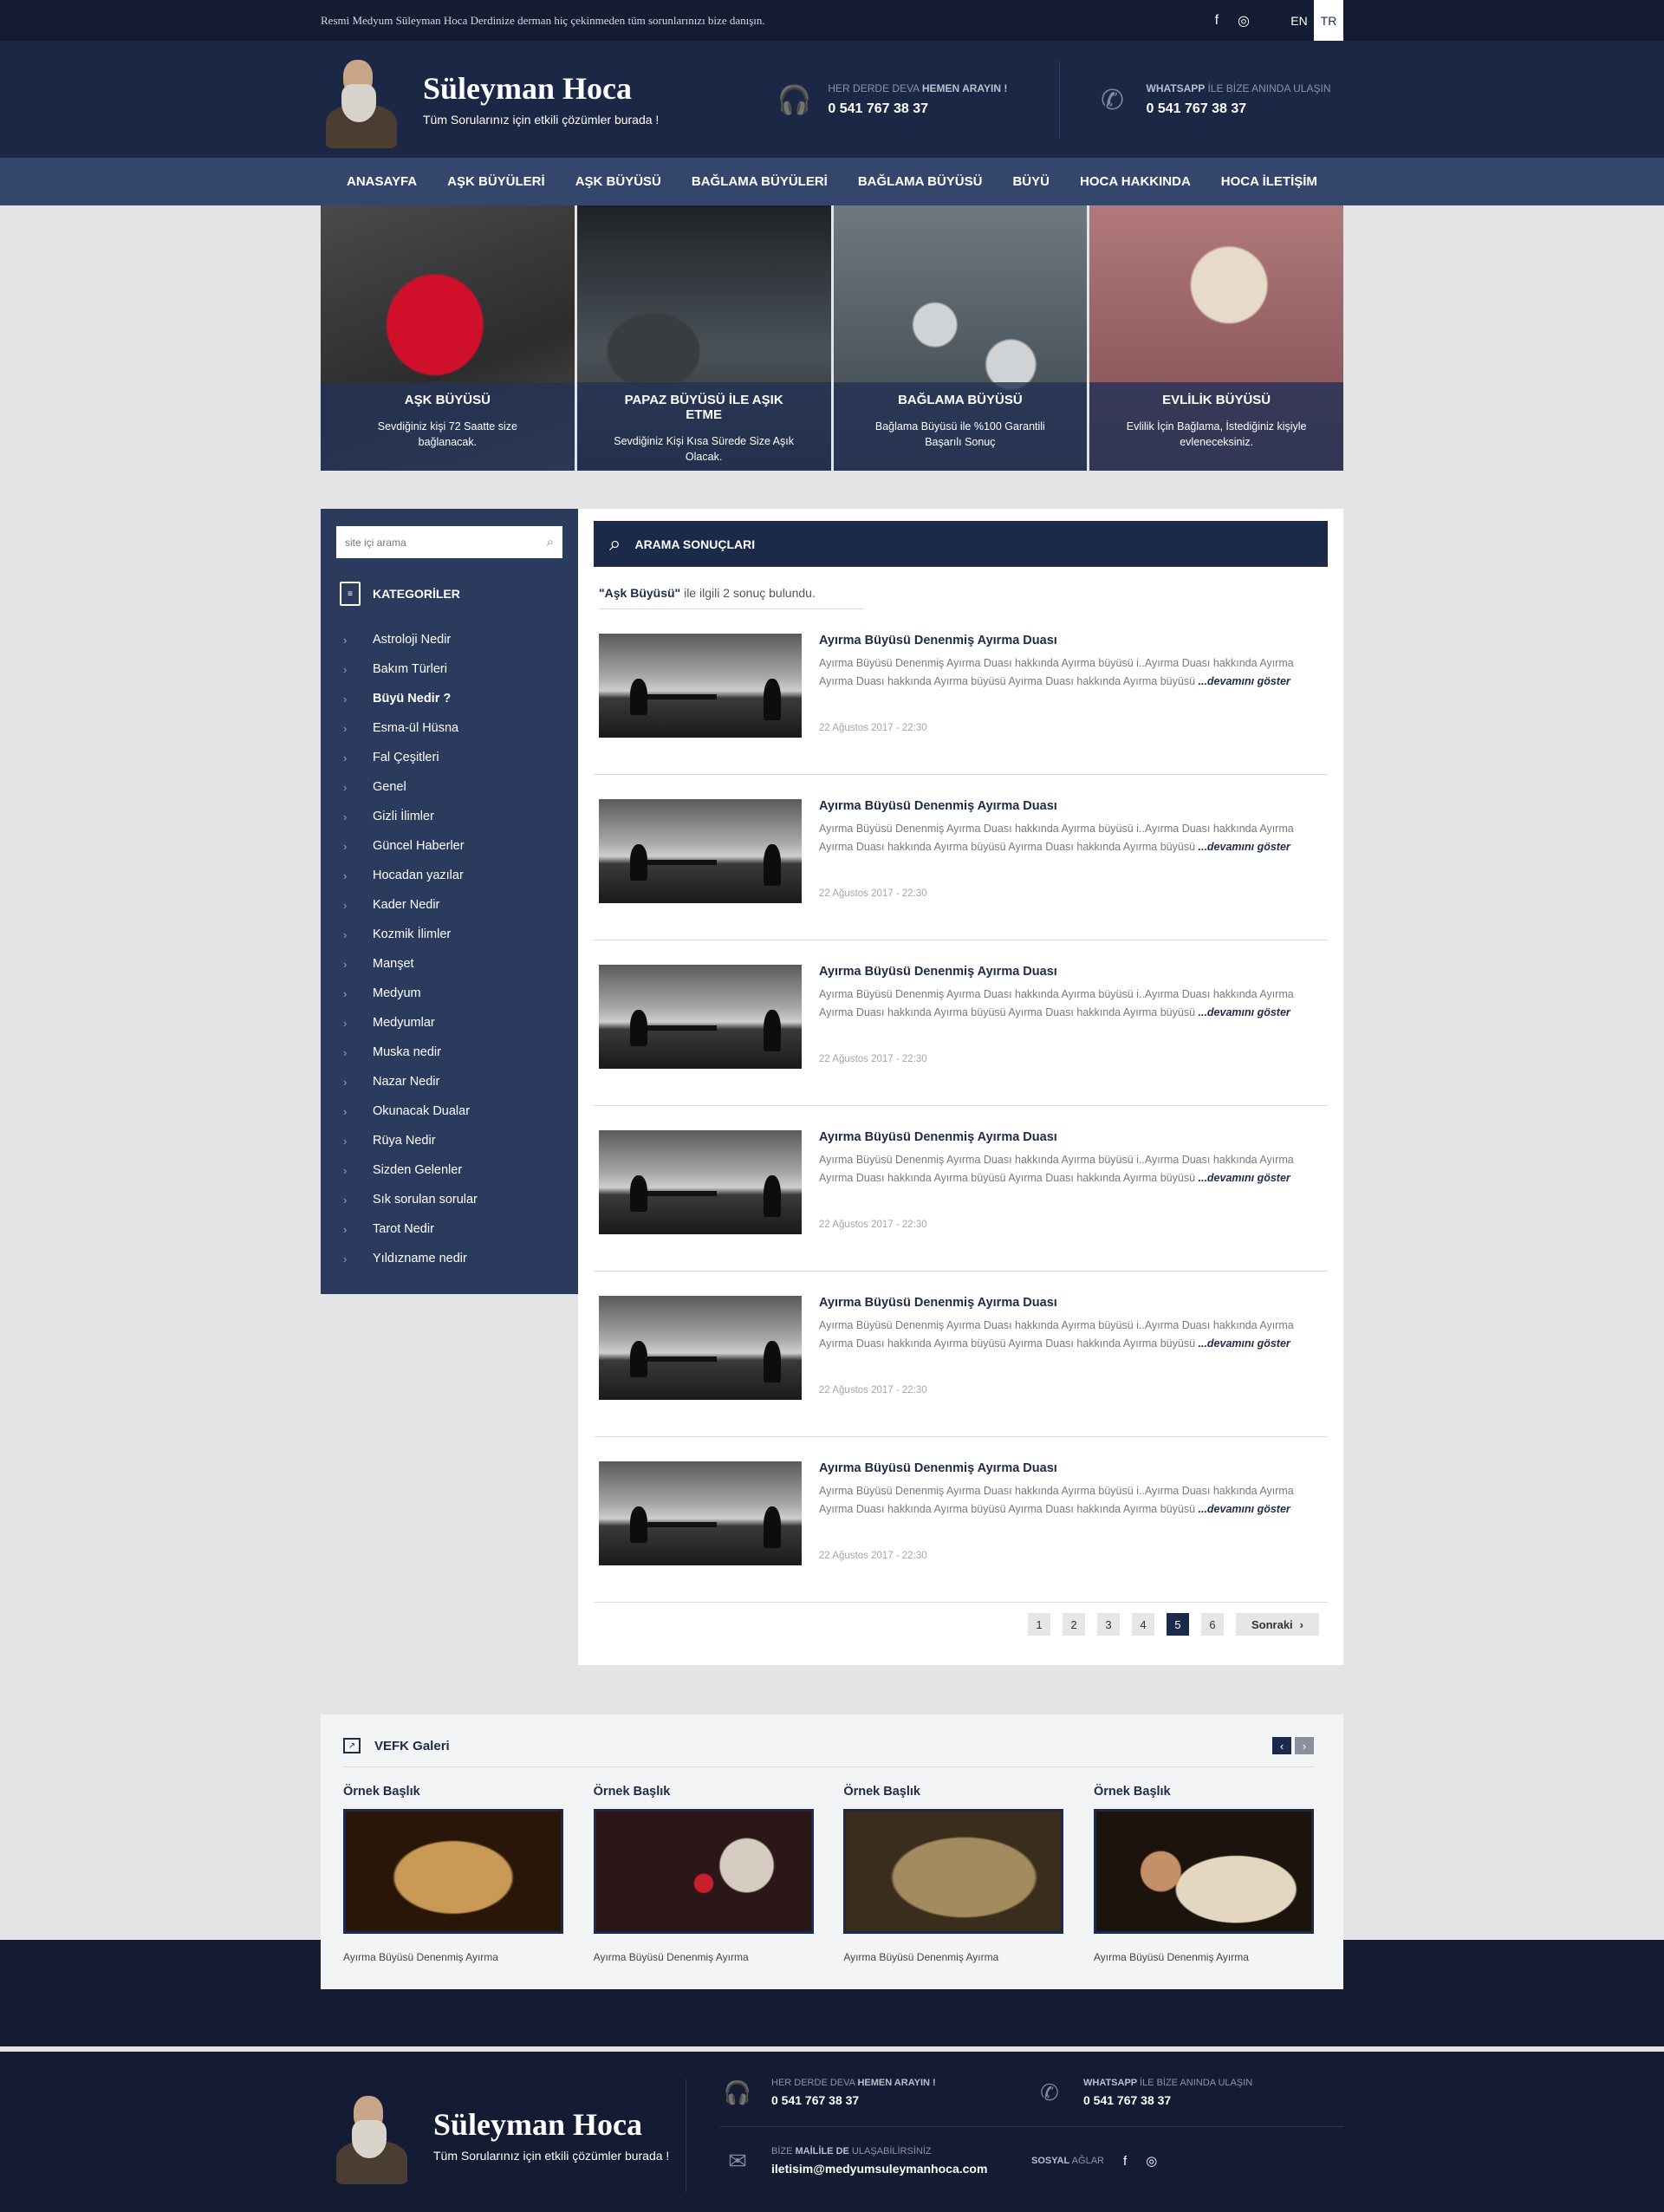 The image size is (1664, 2212). I want to click on sidebar-category-item: › Tarot Nedir, so click(449, 1229).